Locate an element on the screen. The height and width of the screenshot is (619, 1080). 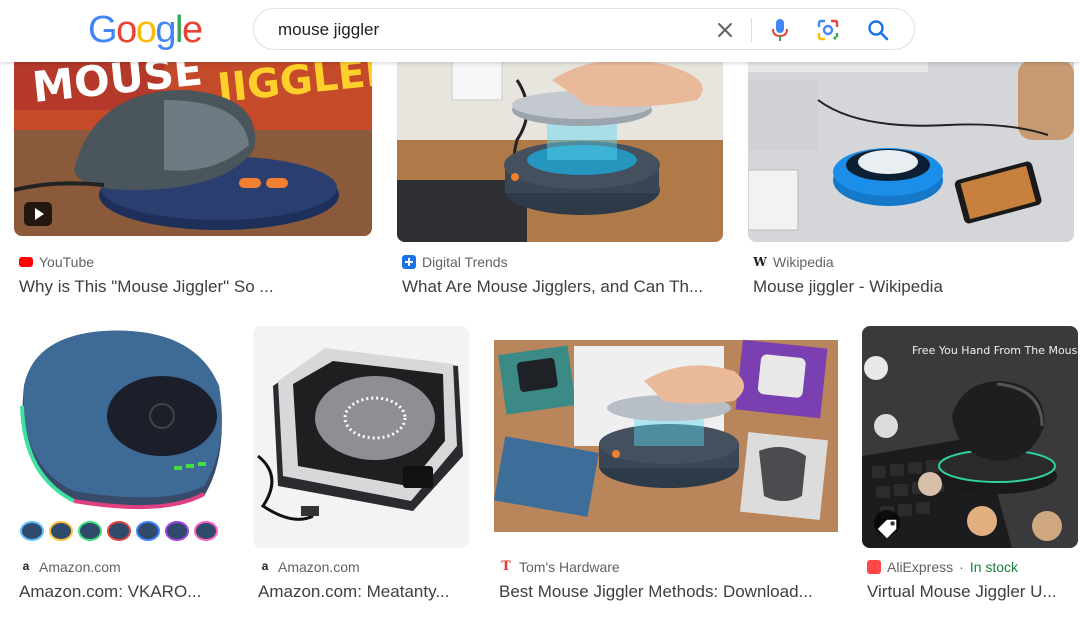
wikipedia-icon: W is located at coordinates (760, 262).